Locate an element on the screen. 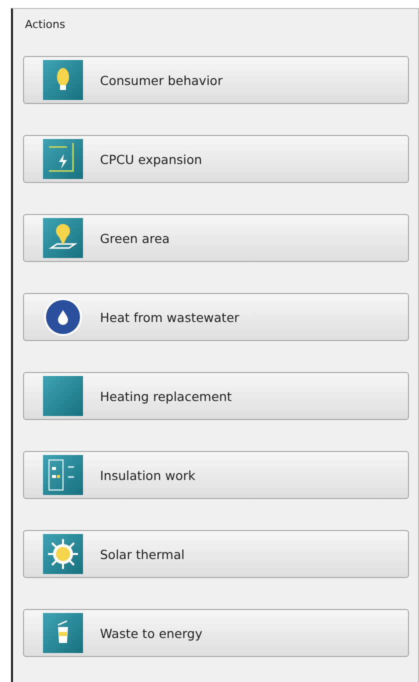 This screenshot has width=419, height=682. water-drop-icon is located at coordinates (63, 317).